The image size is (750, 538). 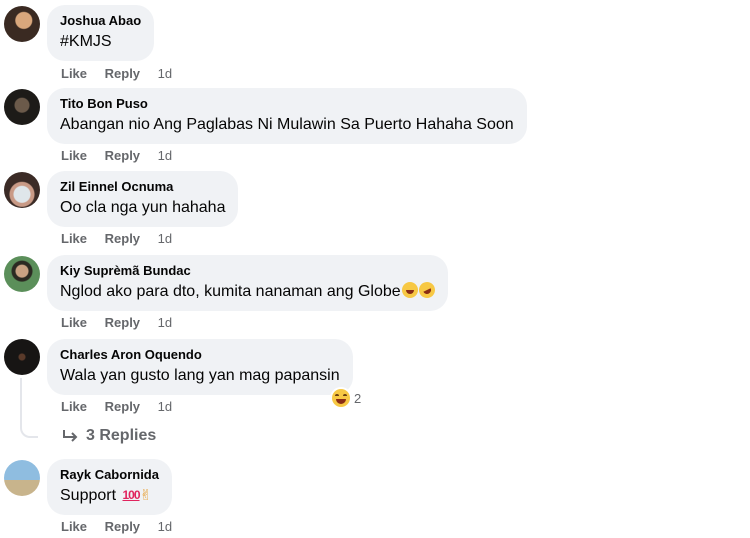 What do you see at coordinates (121, 435) in the screenshot?
I see `view-replies-label: 3 Replies` at bounding box center [121, 435].